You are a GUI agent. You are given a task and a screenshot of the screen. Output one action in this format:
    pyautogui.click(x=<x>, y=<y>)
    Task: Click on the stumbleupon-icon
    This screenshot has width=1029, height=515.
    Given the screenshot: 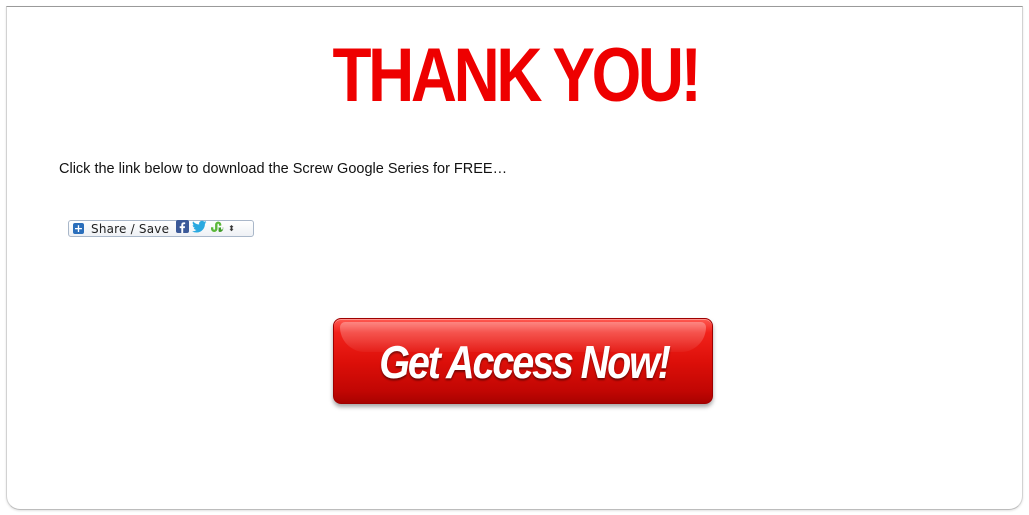 What is the action you would take?
    pyautogui.click(x=217, y=229)
    